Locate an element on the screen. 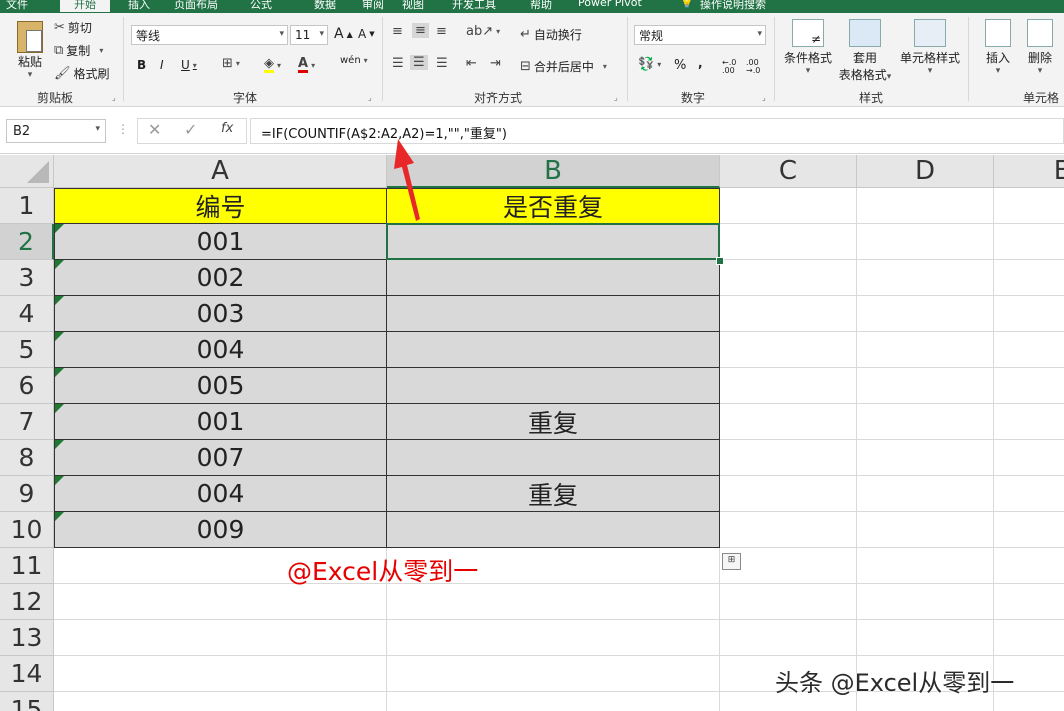 This screenshot has height=711, width=1064. number-format-select: 常规 ▾ is located at coordinates (700, 35).